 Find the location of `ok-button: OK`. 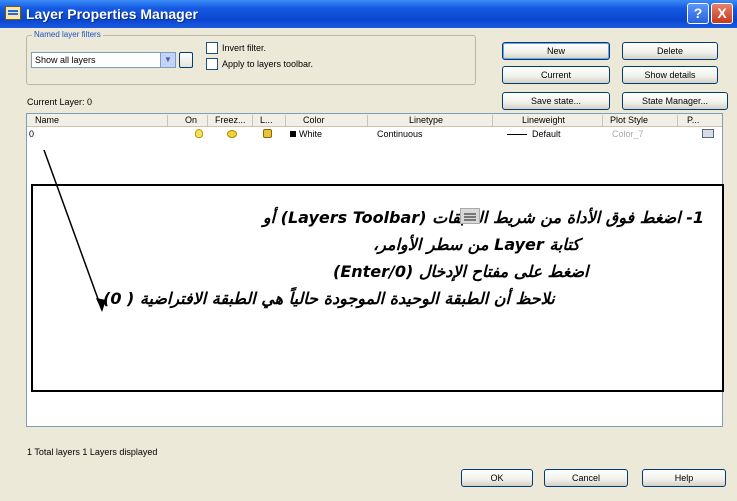

ok-button: OK is located at coordinates (497, 478).